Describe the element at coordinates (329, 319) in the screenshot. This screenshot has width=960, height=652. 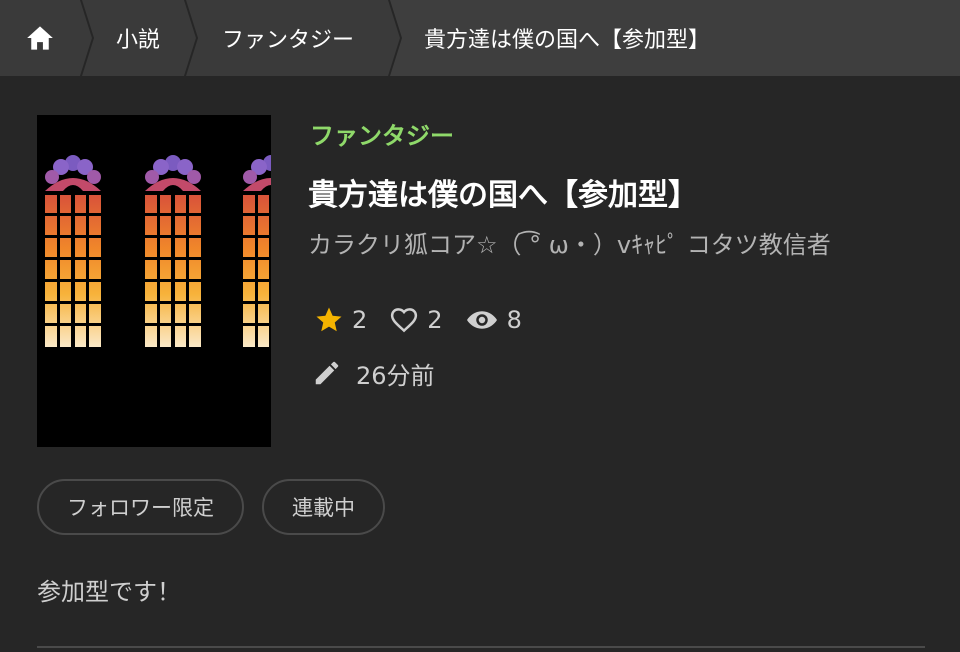
I see `star-icon` at that location.